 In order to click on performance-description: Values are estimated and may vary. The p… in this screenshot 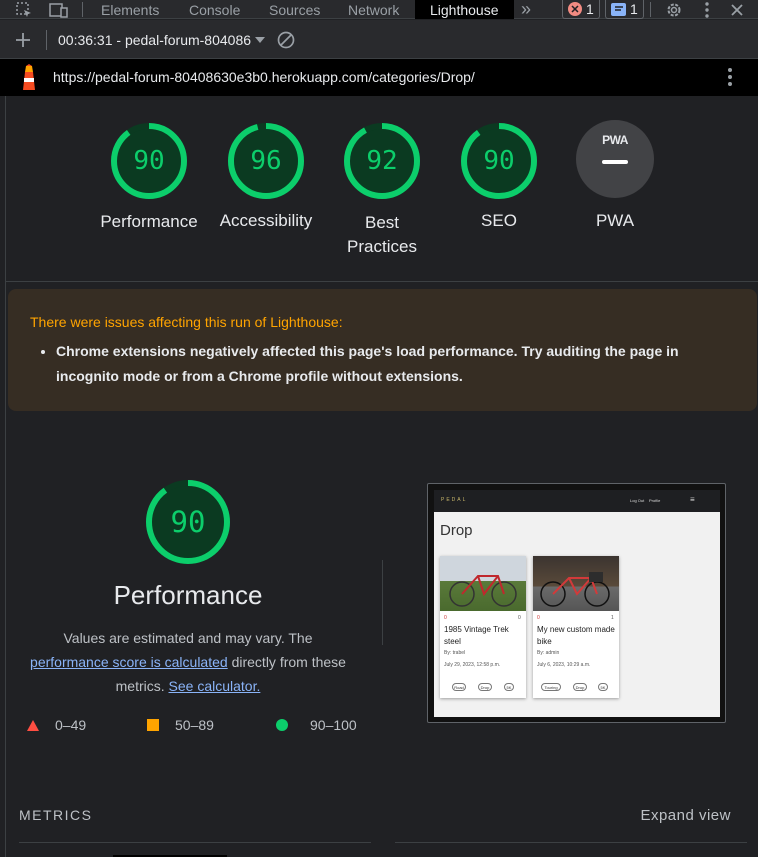, I will do `click(188, 662)`.